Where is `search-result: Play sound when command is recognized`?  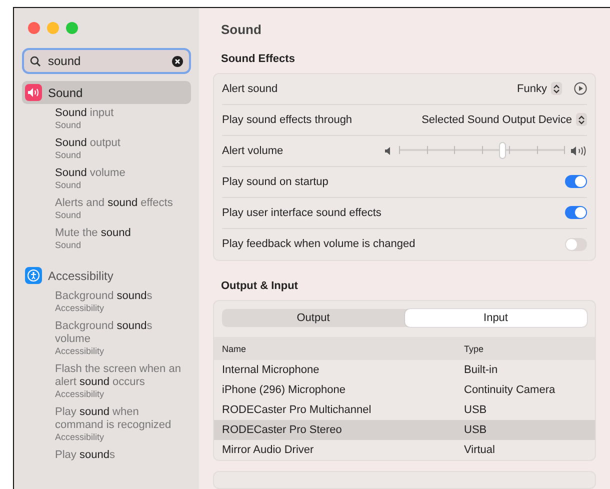 search-result: Play sound when command is recognized is located at coordinates (120, 419).